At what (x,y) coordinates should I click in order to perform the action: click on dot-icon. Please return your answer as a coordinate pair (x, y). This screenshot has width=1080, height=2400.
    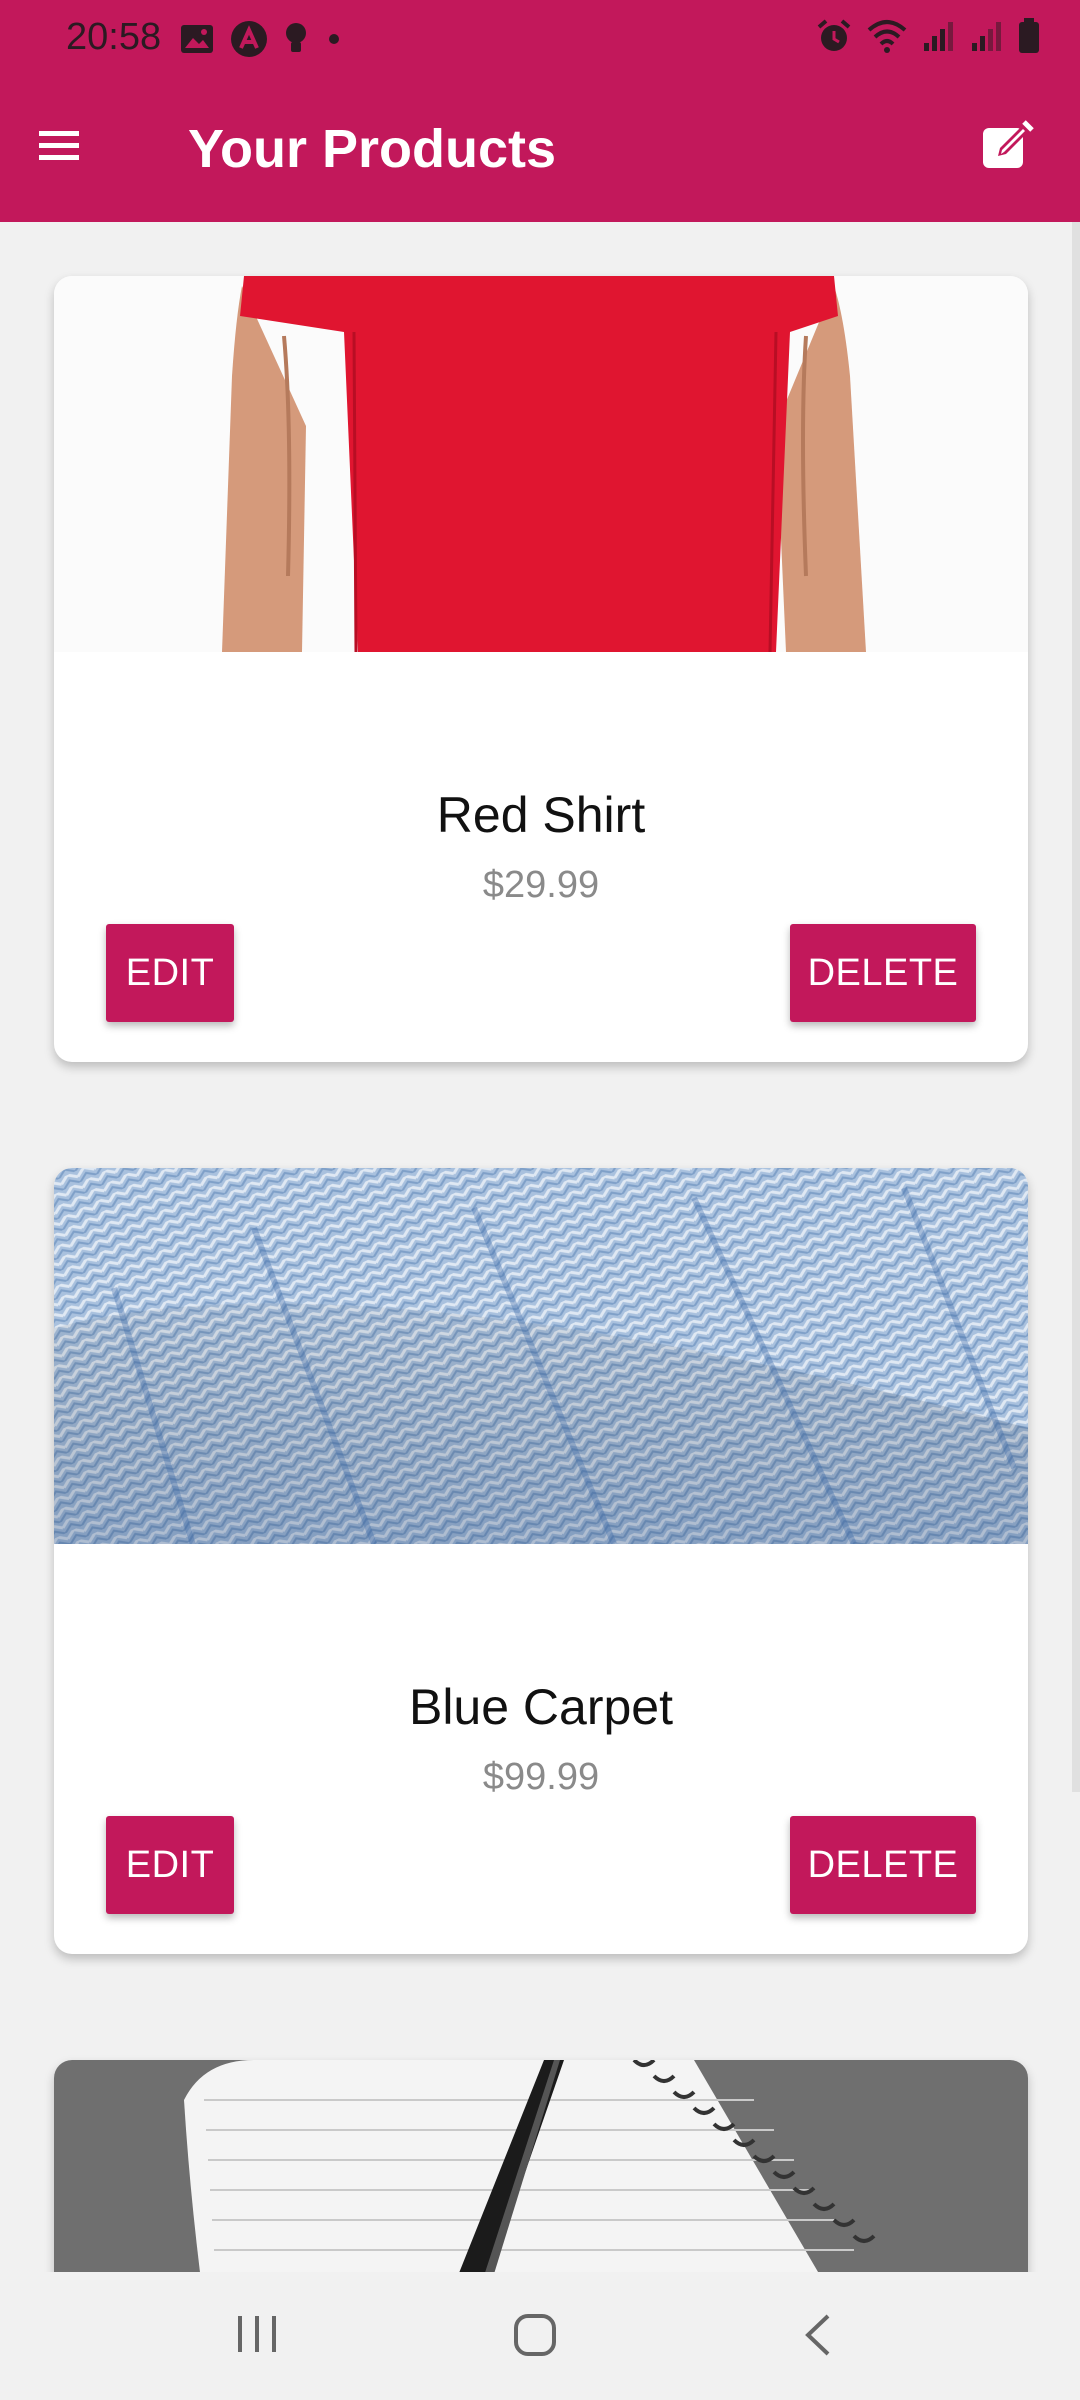
    Looking at the image, I should click on (334, 41).